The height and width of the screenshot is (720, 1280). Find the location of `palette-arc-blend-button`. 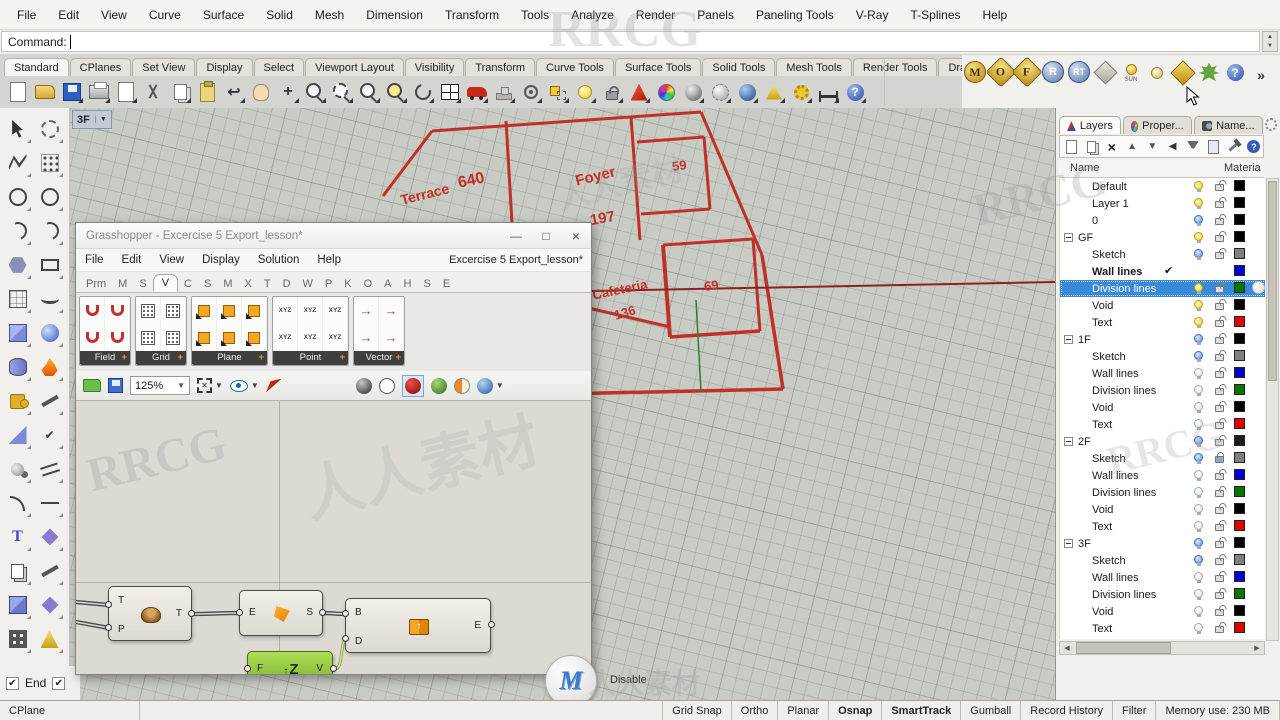

palette-arc-blend-button is located at coordinates (50, 231).